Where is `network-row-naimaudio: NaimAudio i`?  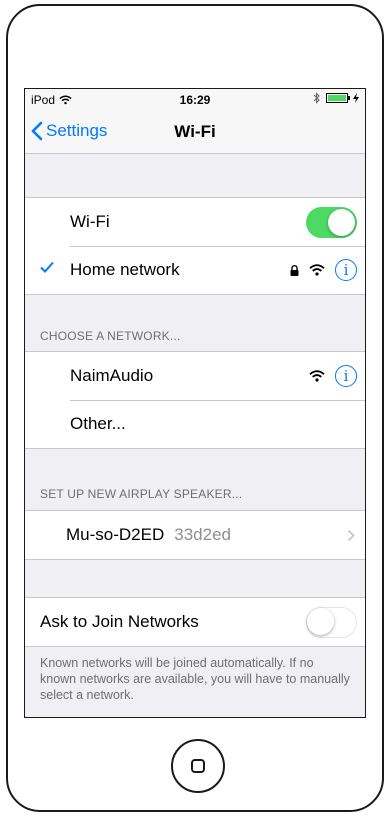
network-row-naimaudio: NaimAudio i is located at coordinates (195, 376).